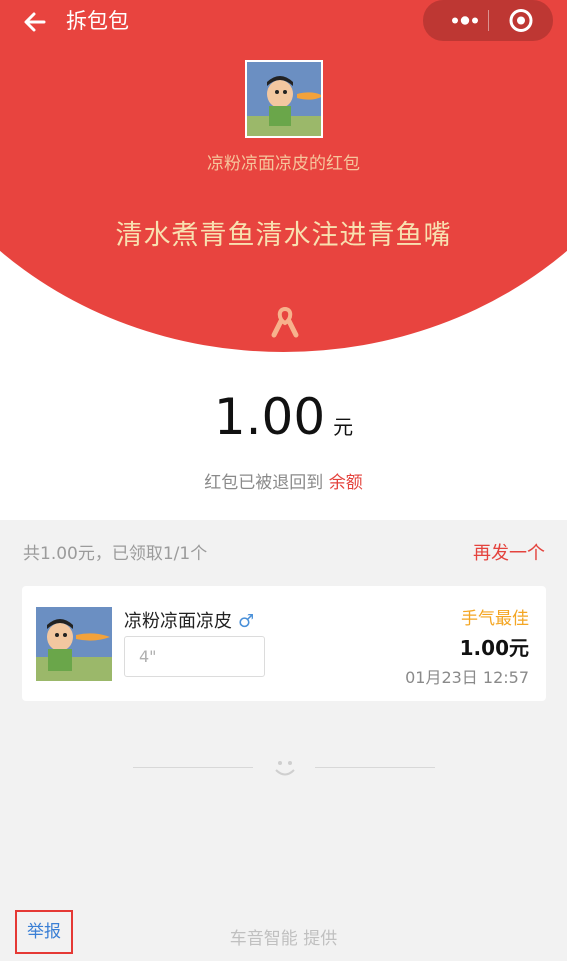 The height and width of the screenshot is (961, 567). What do you see at coordinates (246, 621) in the screenshot?
I see `male-icon: ♂` at bounding box center [246, 621].